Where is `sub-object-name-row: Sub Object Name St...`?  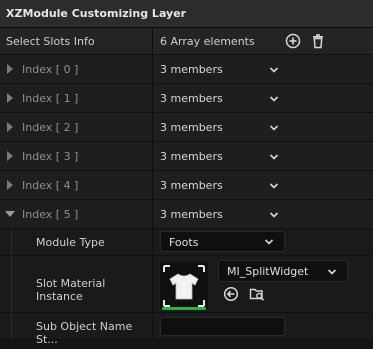 sub-object-name-row: Sub Object Name St... is located at coordinates (186, 329).